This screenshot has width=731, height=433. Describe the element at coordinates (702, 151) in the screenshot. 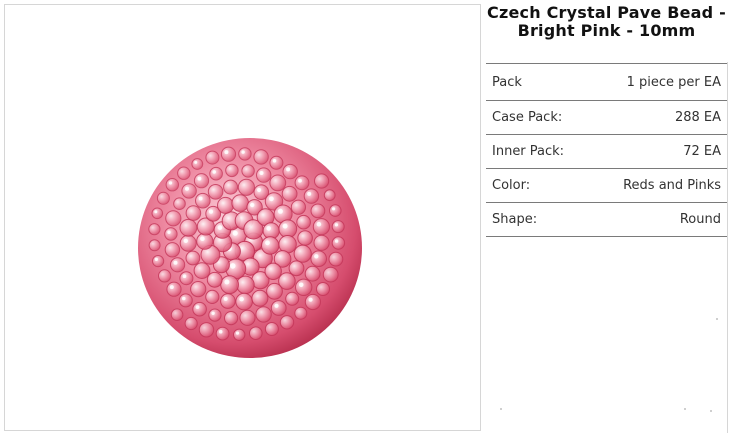

I see `spec-value: 72 EA` at that location.